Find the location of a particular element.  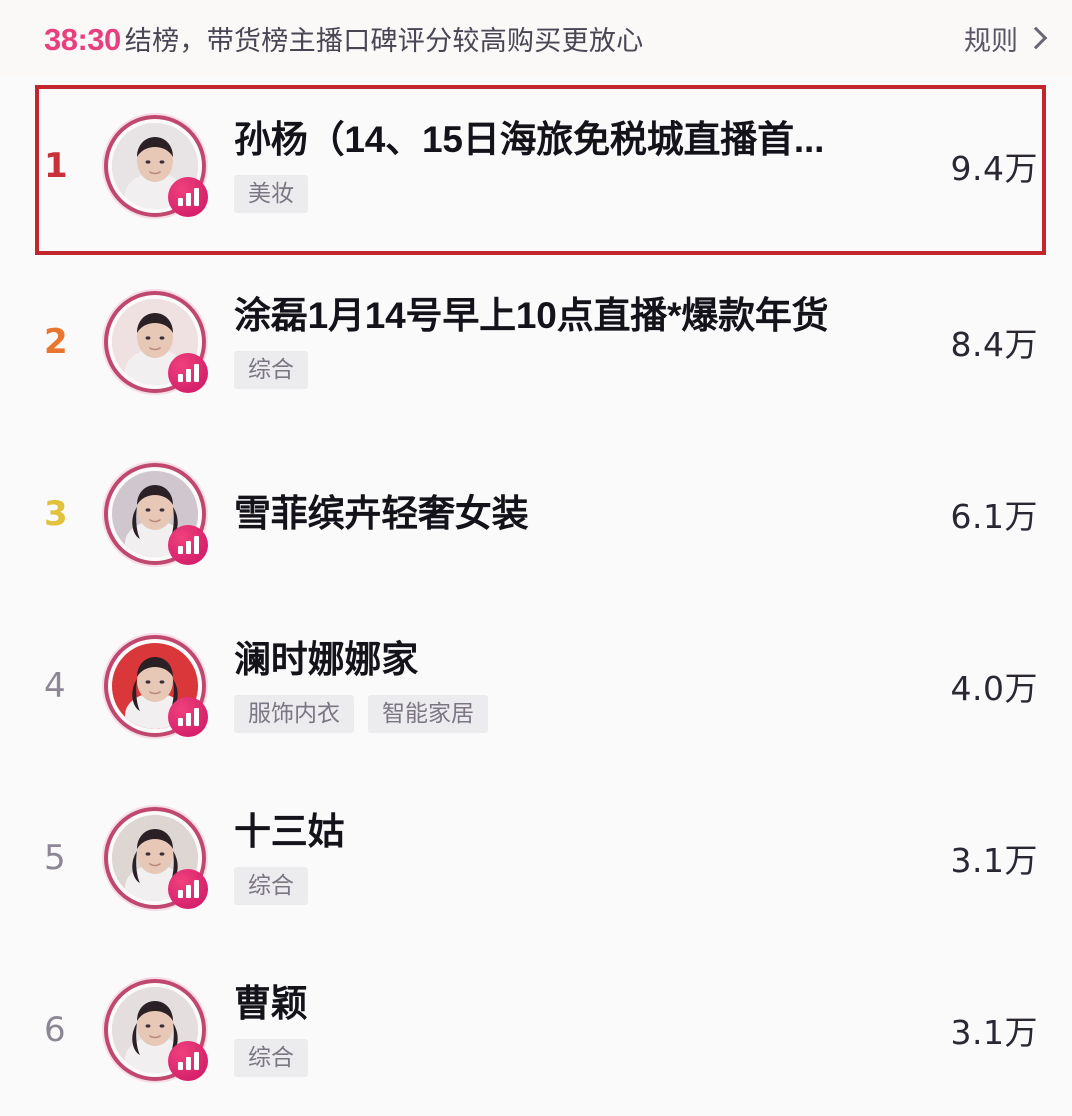

rank-number: 4 is located at coordinates (55, 686).